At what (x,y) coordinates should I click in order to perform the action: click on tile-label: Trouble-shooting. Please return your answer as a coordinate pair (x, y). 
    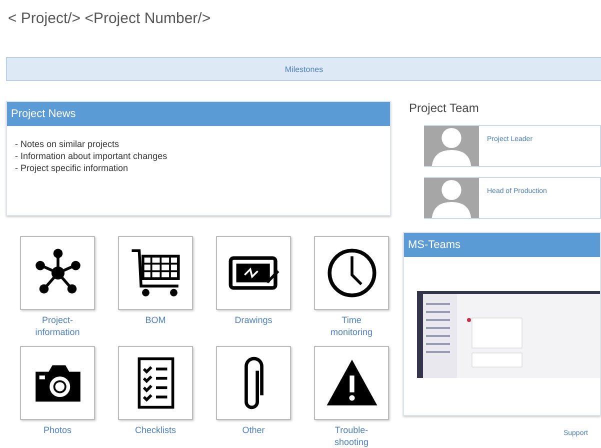
    Looking at the image, I should click on (352, 436).